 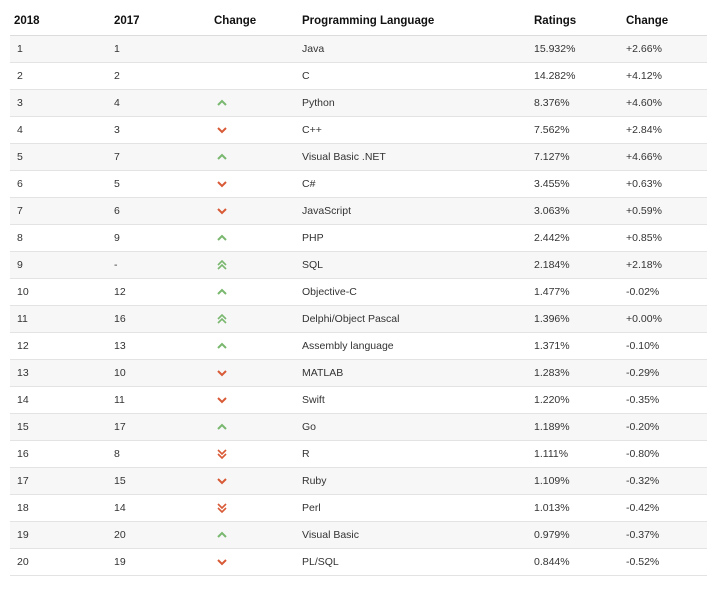 I want to click on language-name-cell: MATLAB, so click(x=418, y=373).